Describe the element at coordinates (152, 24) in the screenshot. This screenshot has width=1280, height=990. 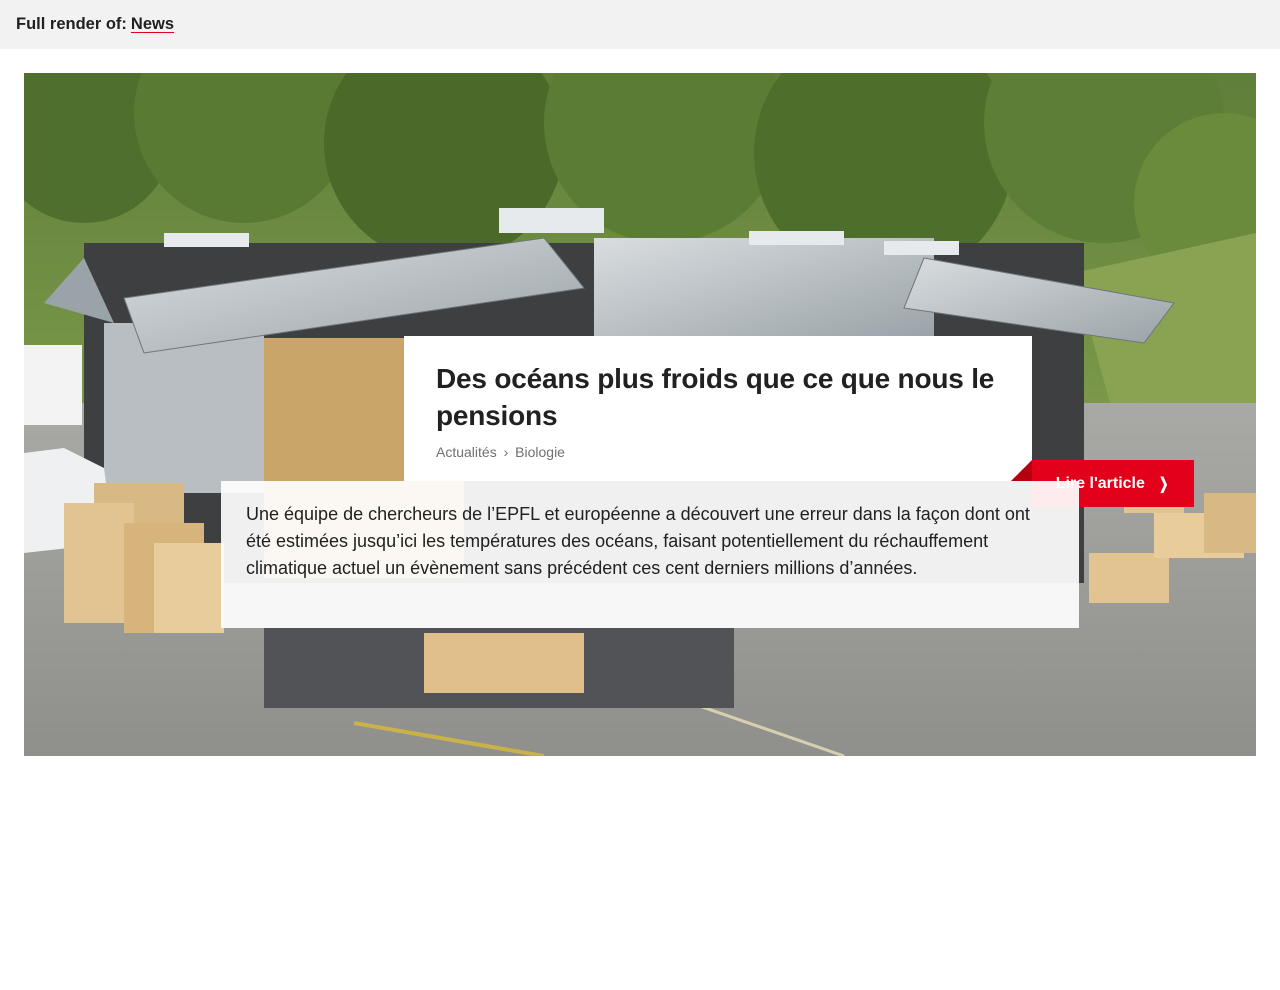
I see `news-link: News` at that location.